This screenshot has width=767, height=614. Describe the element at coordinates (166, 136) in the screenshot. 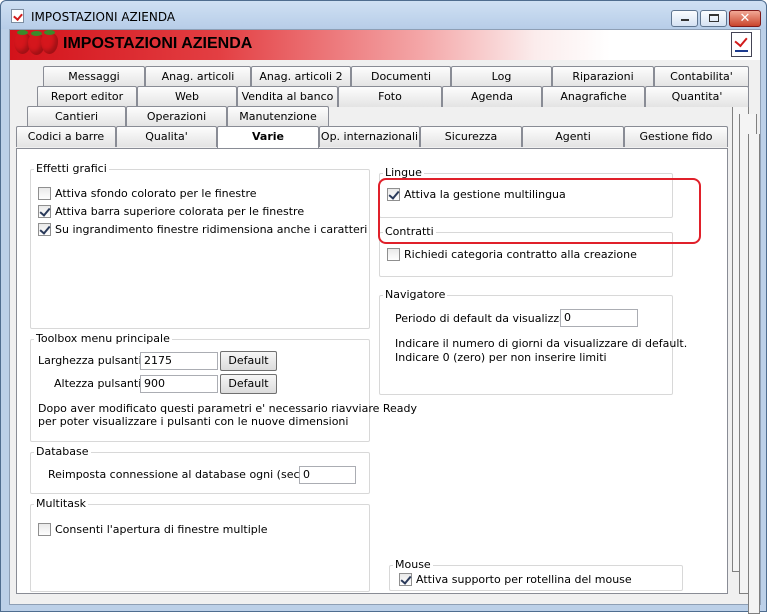

I see `tab-qualita: Qualita'` at that location.